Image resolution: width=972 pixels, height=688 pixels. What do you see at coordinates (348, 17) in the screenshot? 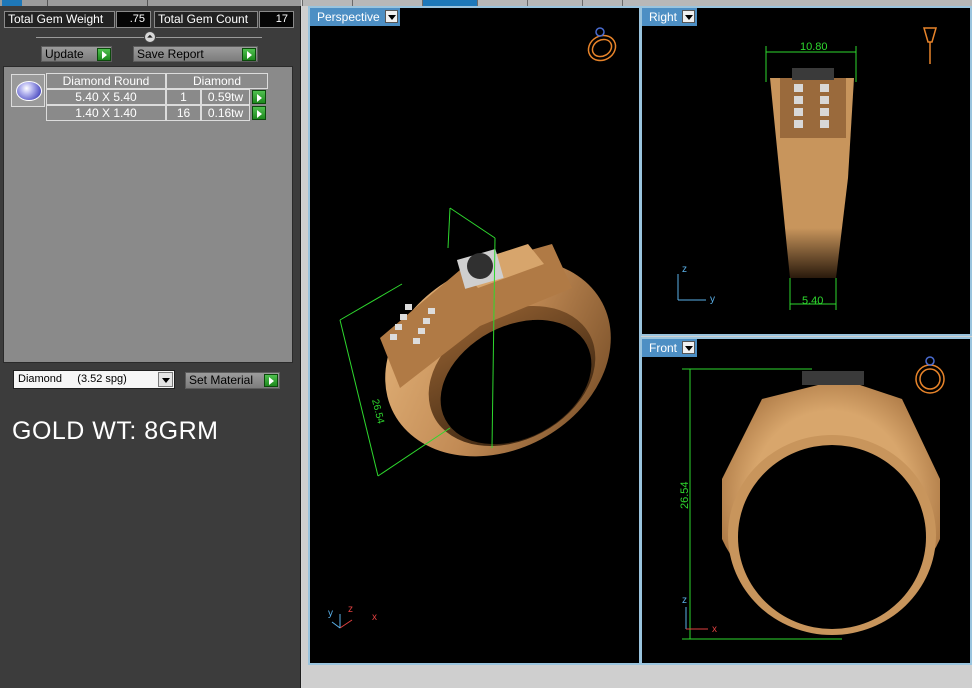
I see `perspective-view-label-text: Perspective` at bounding box center [348, 17].